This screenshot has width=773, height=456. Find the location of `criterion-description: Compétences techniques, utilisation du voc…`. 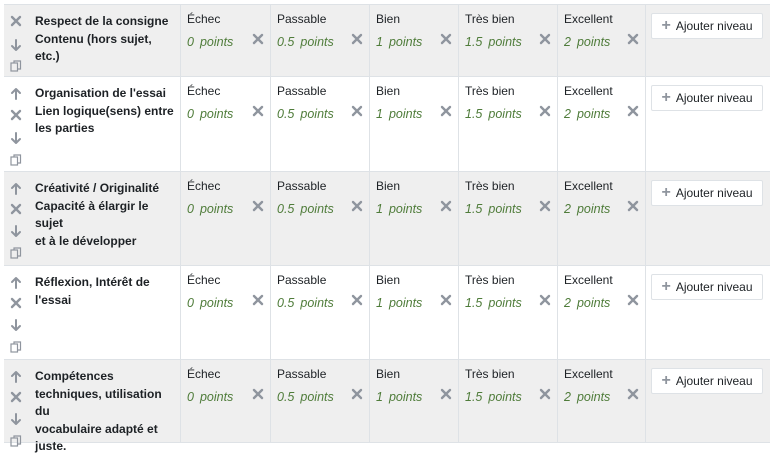

criterion-description: Compétences techniques, utilisation du voc… is located at coordinates (106, 412).